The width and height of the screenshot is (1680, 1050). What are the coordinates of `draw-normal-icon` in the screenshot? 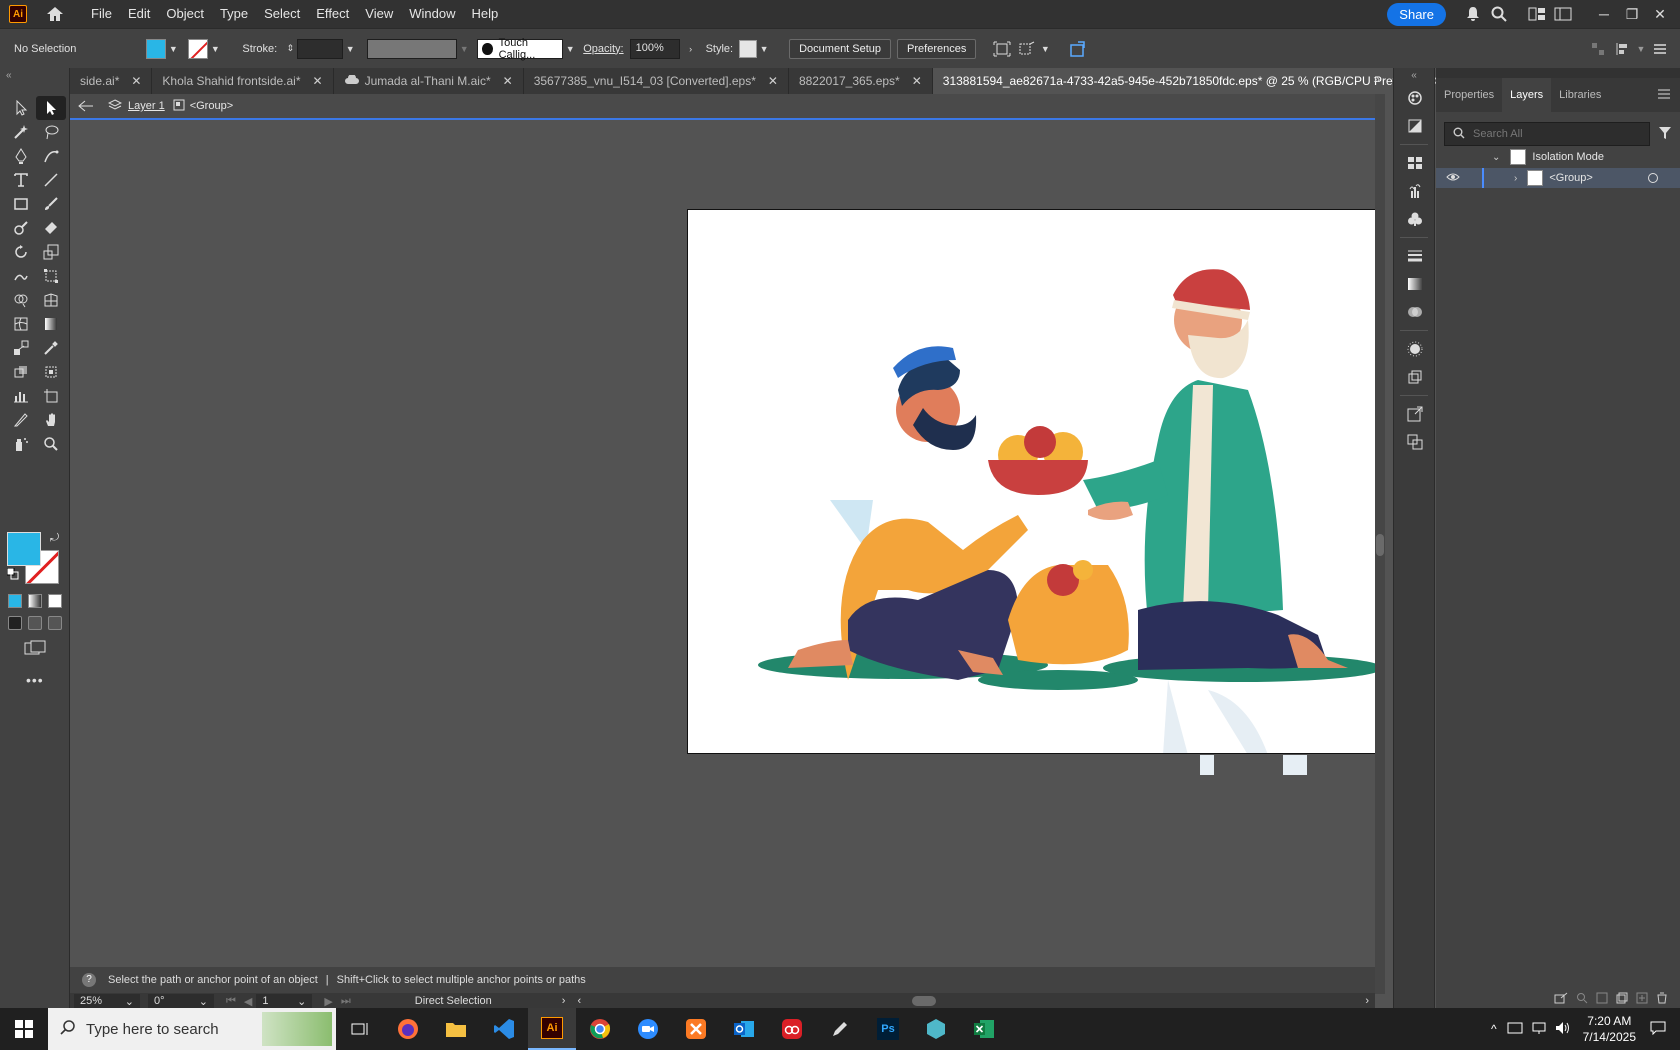 It's located at (15, 623).